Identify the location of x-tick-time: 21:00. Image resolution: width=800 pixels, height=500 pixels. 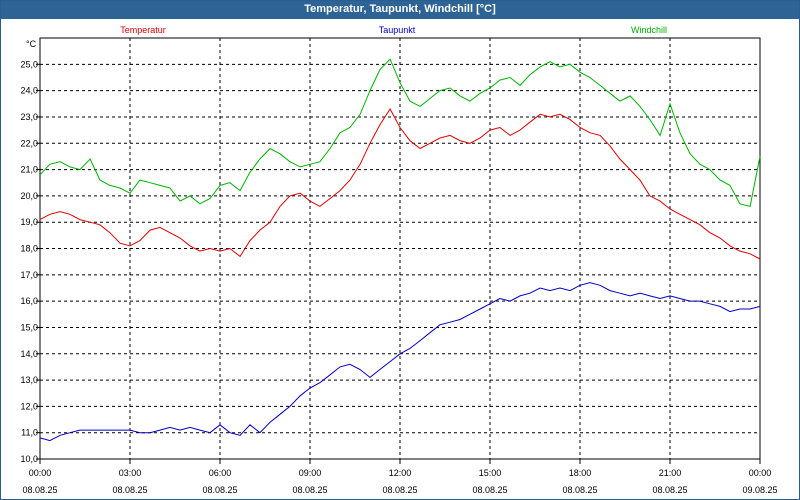
(670, 473).